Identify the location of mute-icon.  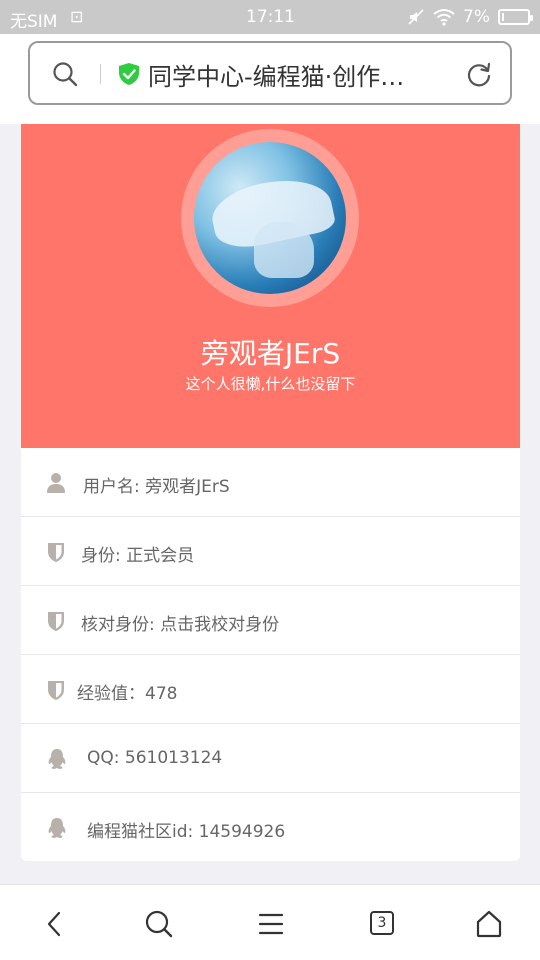
(416, 17).